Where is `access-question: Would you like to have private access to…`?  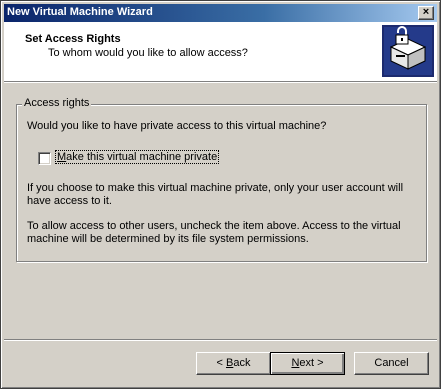 access-question: Would you like to have private access to… is located at coordinates (177, 126).